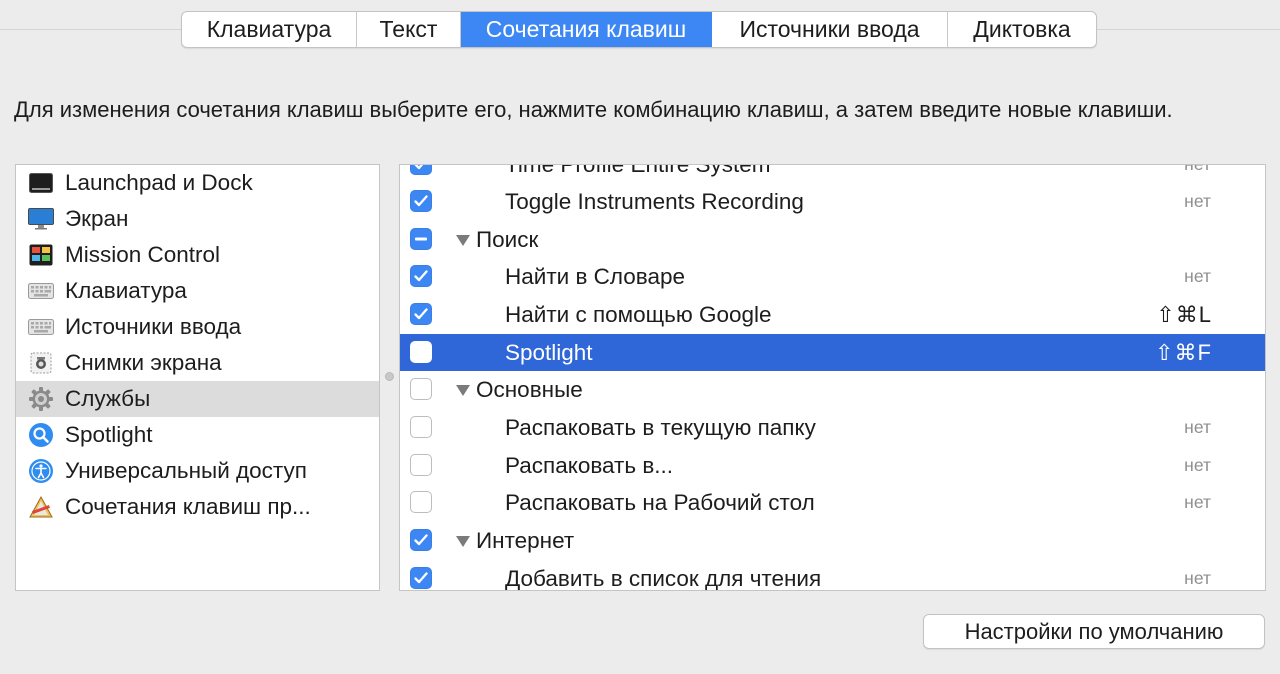 This screenshot has width=1280, height=674. I want to click on tab-input-sources: Источники ввода, so click(830, 29).